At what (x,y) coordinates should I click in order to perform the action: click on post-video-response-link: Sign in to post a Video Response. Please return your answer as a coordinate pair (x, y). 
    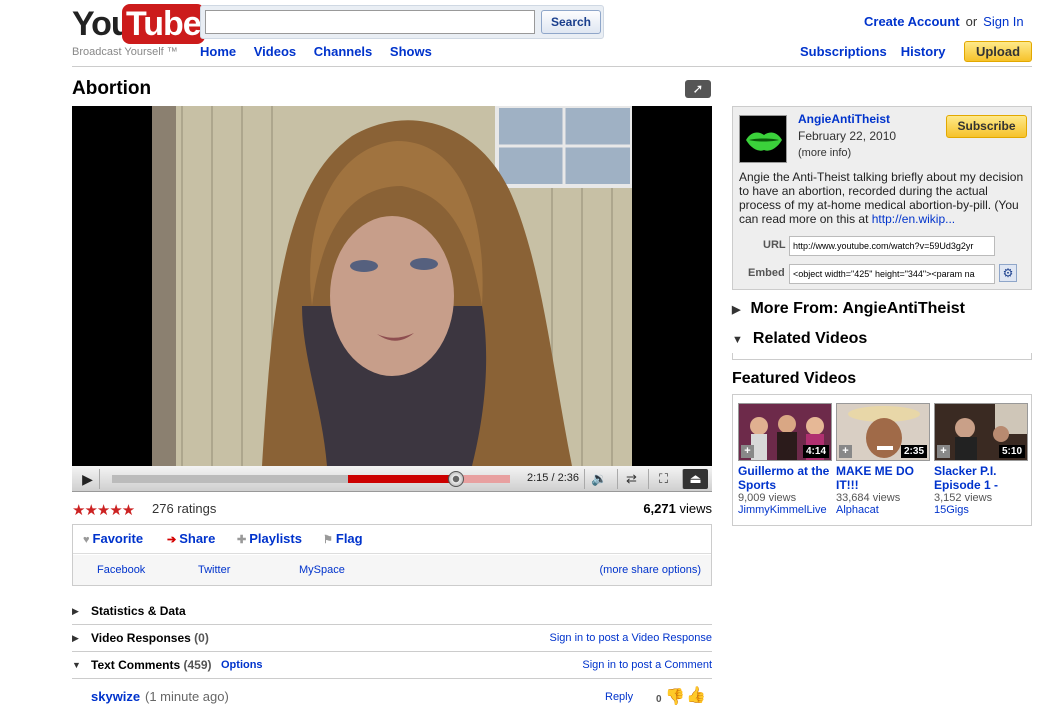
    Looking at the image, I should click on (631, 638).